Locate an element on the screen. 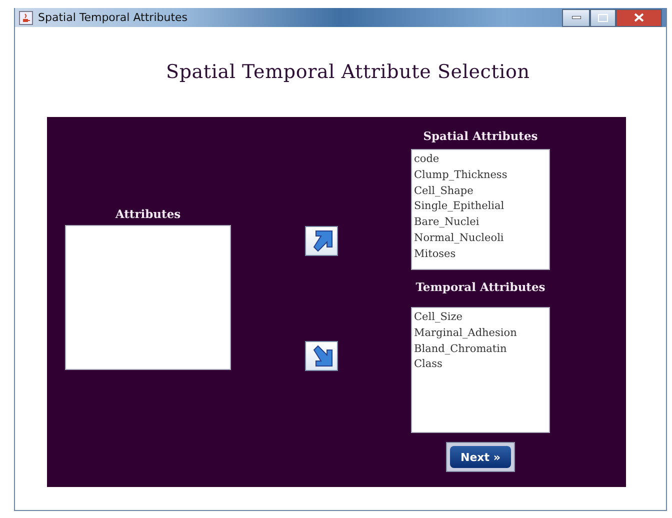  down-right-arrow-icon is located at coordinates (321, 356).